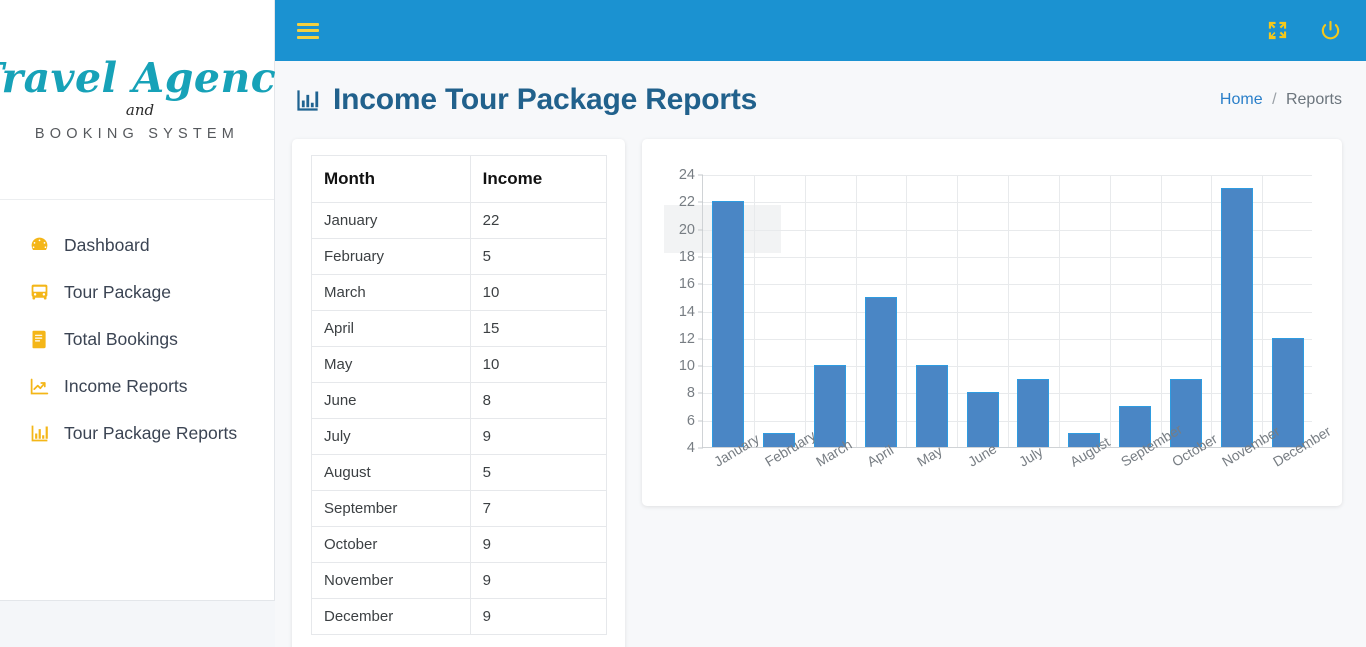  Describe the element at coordinates (686, 311) in the screenshot. I see `y-axis-tick-label: 14` at that location.